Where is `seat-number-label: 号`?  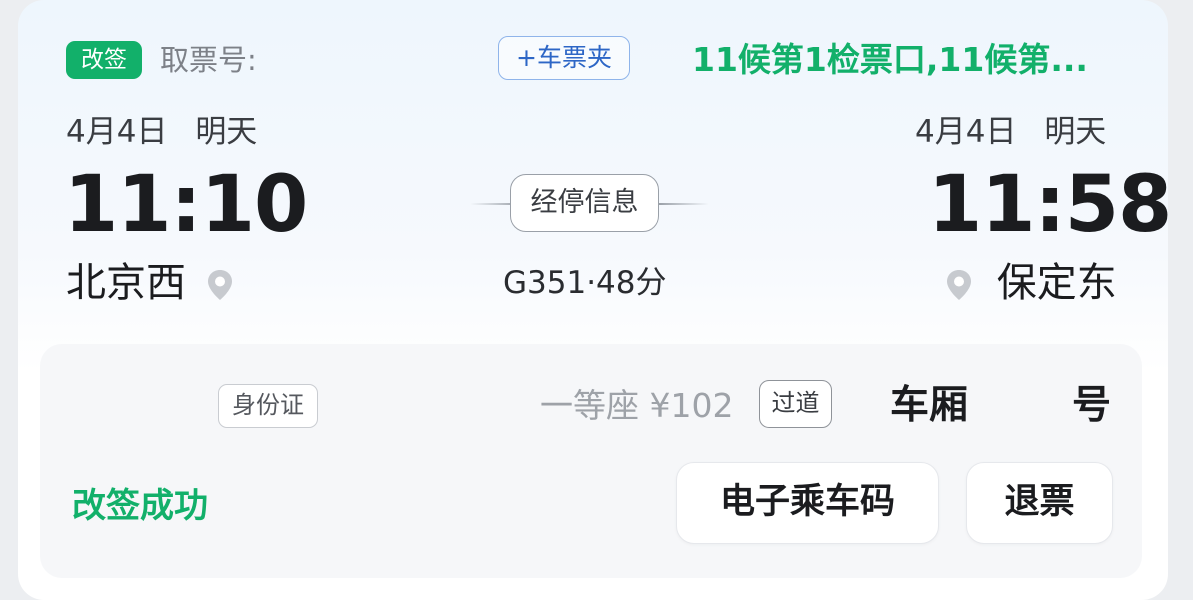
seat-number-label: 号 is located at coordinates (1092, 405).